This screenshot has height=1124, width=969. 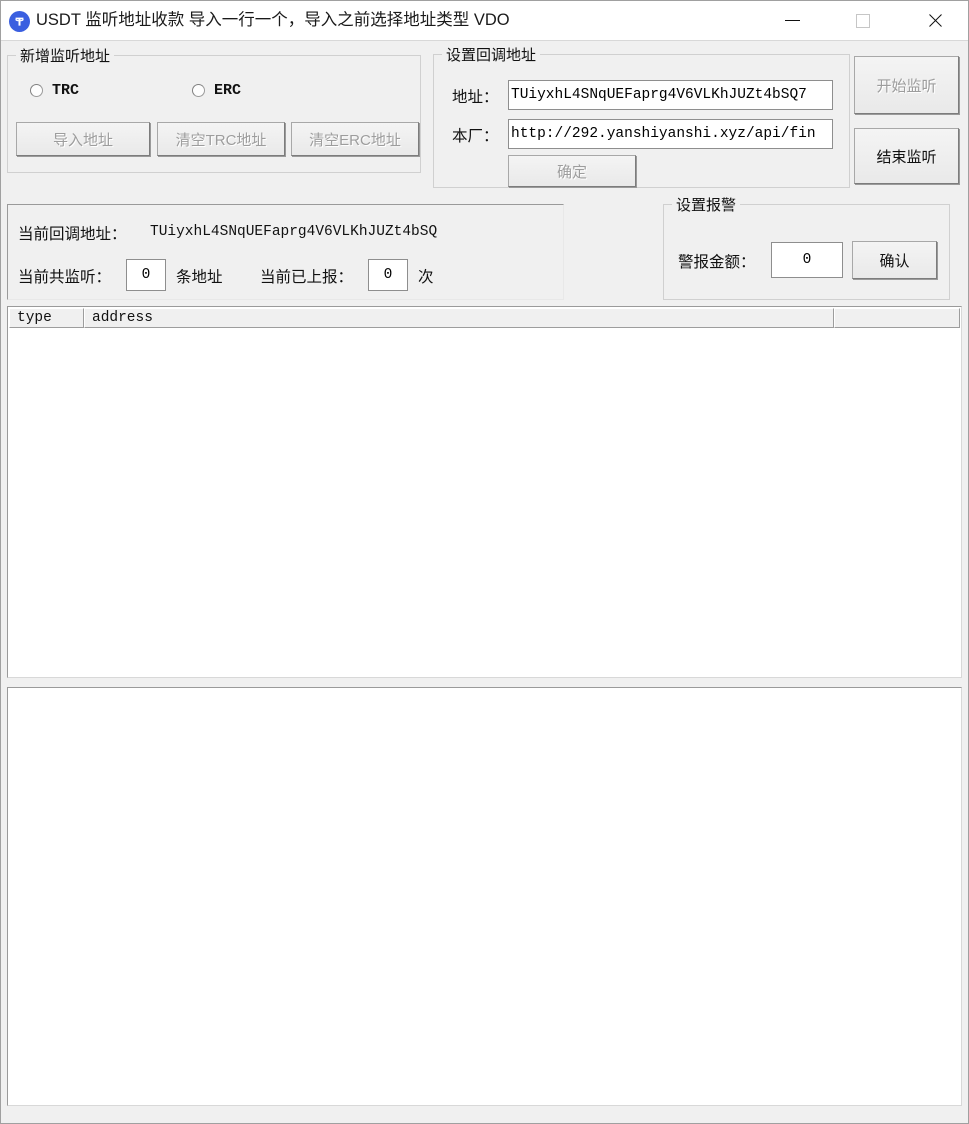 I want to click on factory-label: 本厂：, so click(x=475, y=136).